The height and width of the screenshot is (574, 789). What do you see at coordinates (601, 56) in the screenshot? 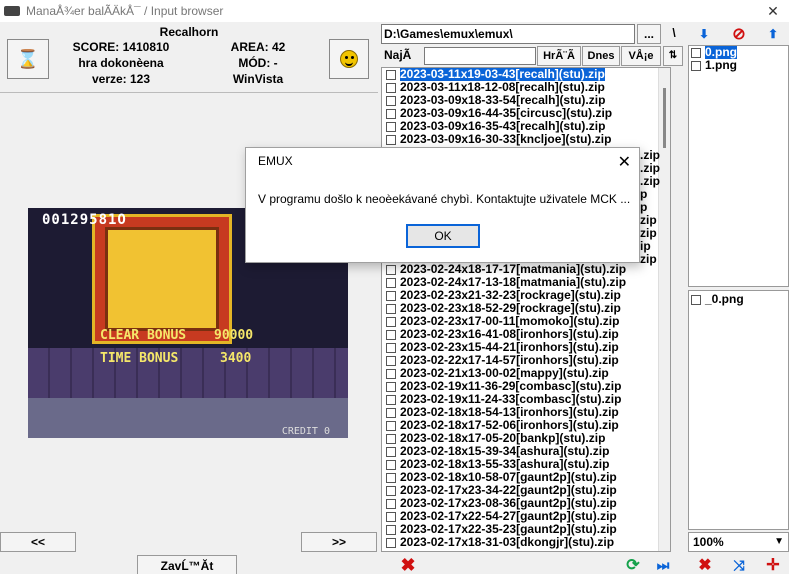
I see `tab-today: Dnes` at bounding box center [601, 56].